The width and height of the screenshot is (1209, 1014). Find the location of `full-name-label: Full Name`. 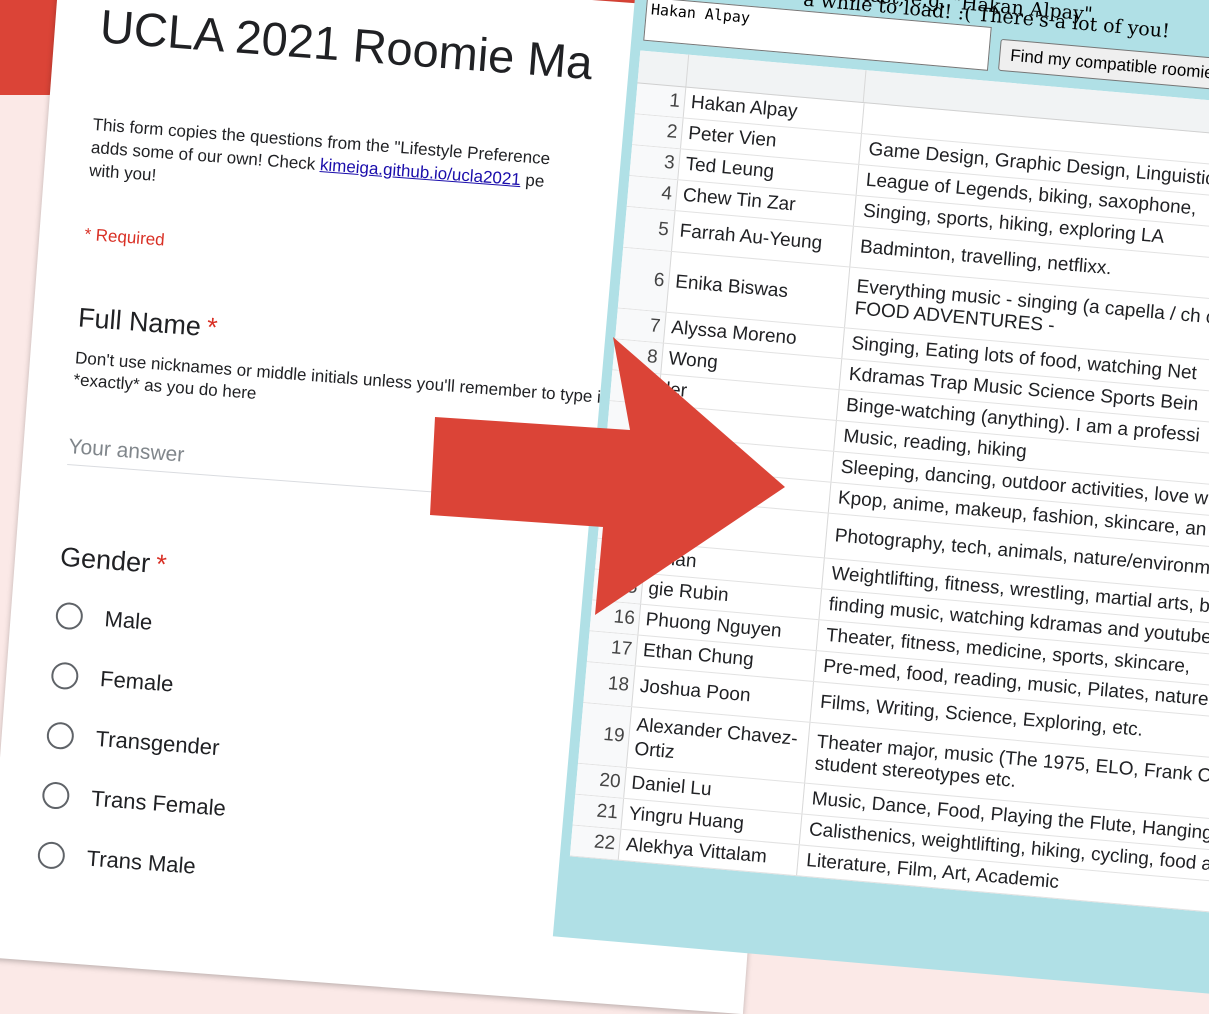

full-name-label: Full Name is located at coordinates (140, 322).